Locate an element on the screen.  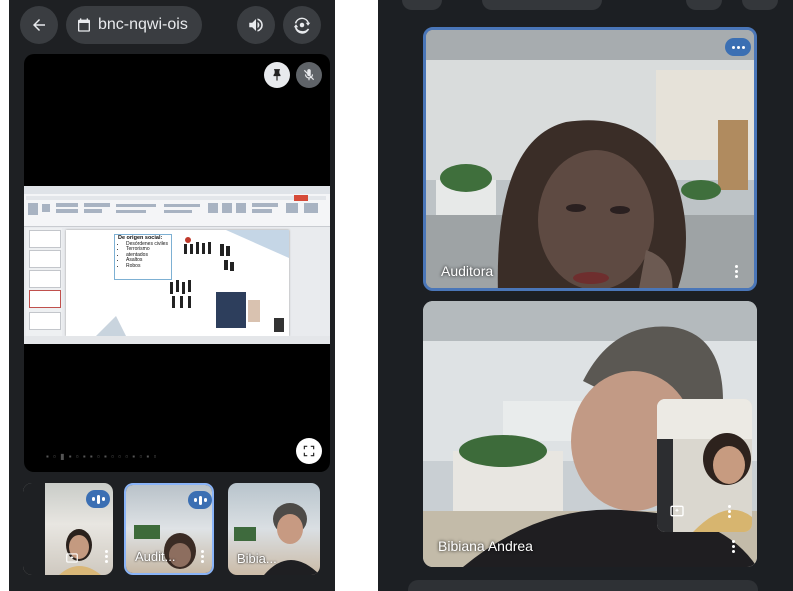
switch-camera-icon is located at coordinates (302, 25).